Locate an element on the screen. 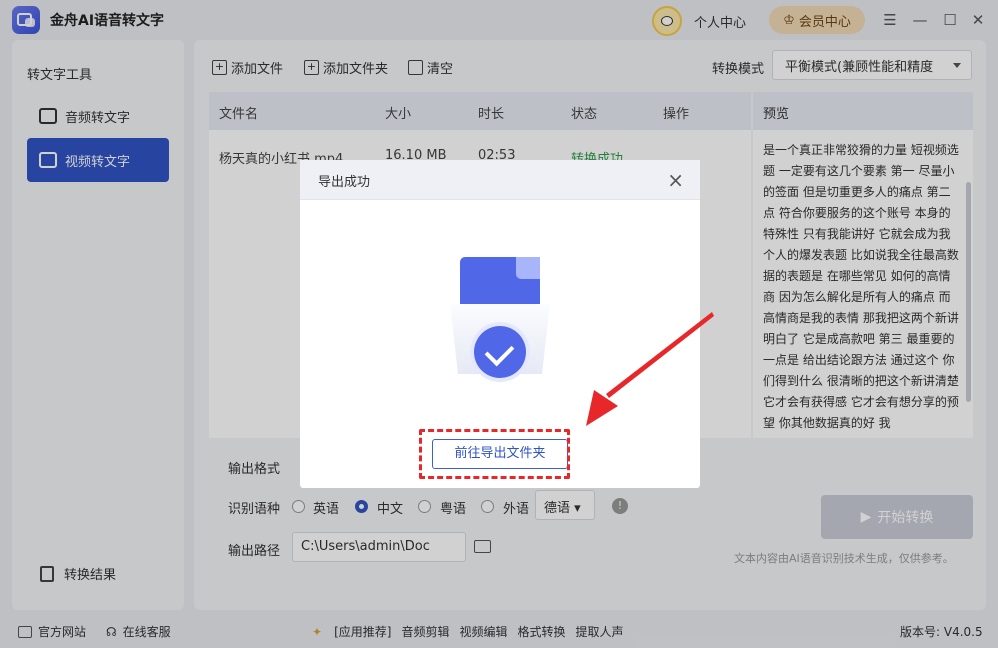 The height and width of the screenshot is (648, 998). annotation-arrow is located at coordinates (650, 369).